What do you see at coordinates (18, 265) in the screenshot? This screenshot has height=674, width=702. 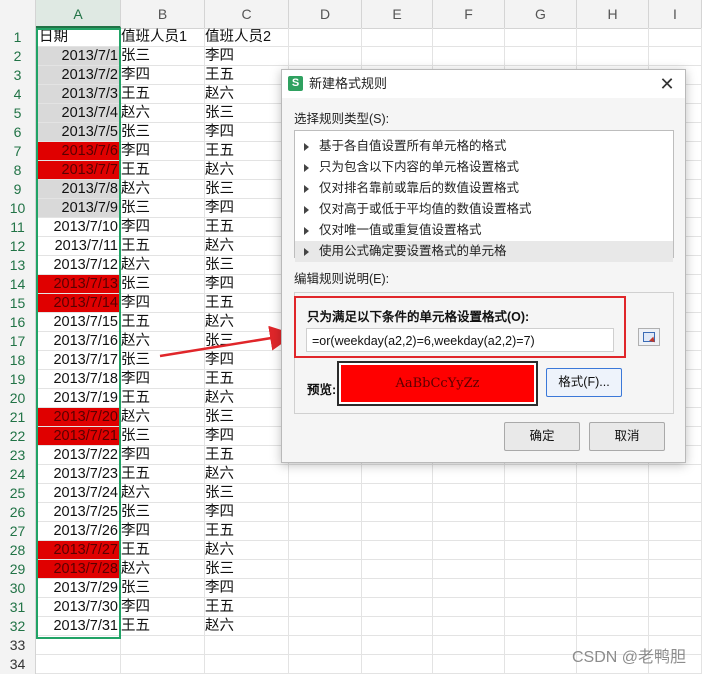 I see `row-number: 13` at bounding box center [18, 265].